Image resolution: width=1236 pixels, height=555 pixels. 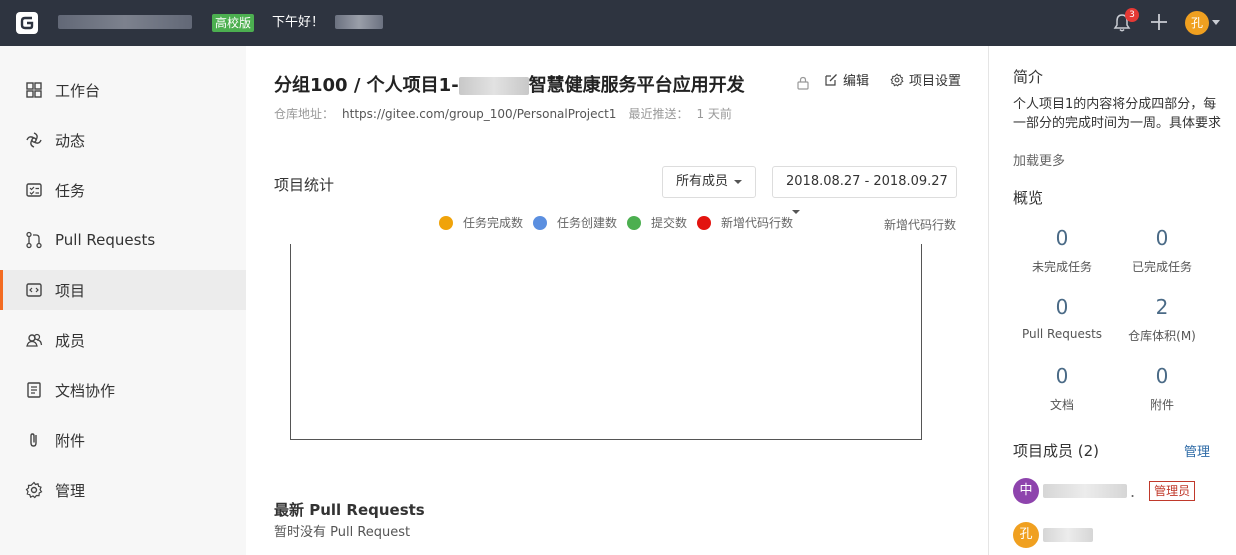 I want to click on push-value: 1 天前, so click(x=714, y=114).